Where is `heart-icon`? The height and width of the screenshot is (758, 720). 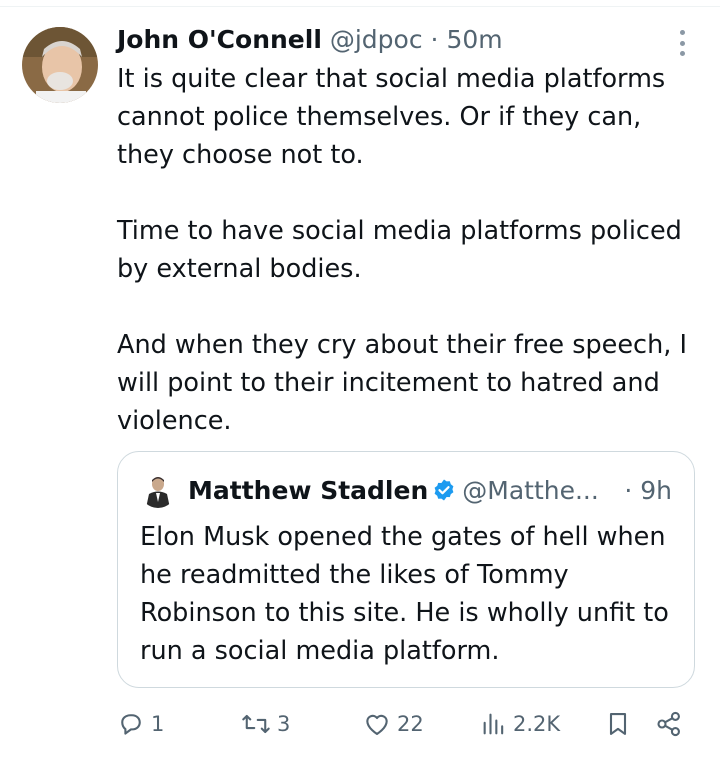
heart-icon is located at coordinates (377, 724).